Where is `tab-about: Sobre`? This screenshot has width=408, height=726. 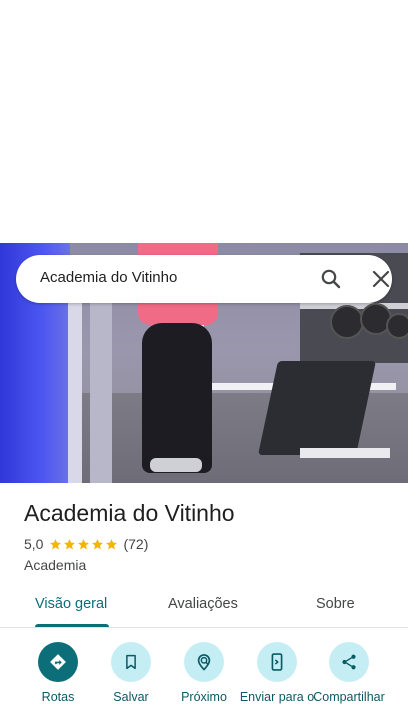 tab-about: Sobre is located at coordinates (335, 604).